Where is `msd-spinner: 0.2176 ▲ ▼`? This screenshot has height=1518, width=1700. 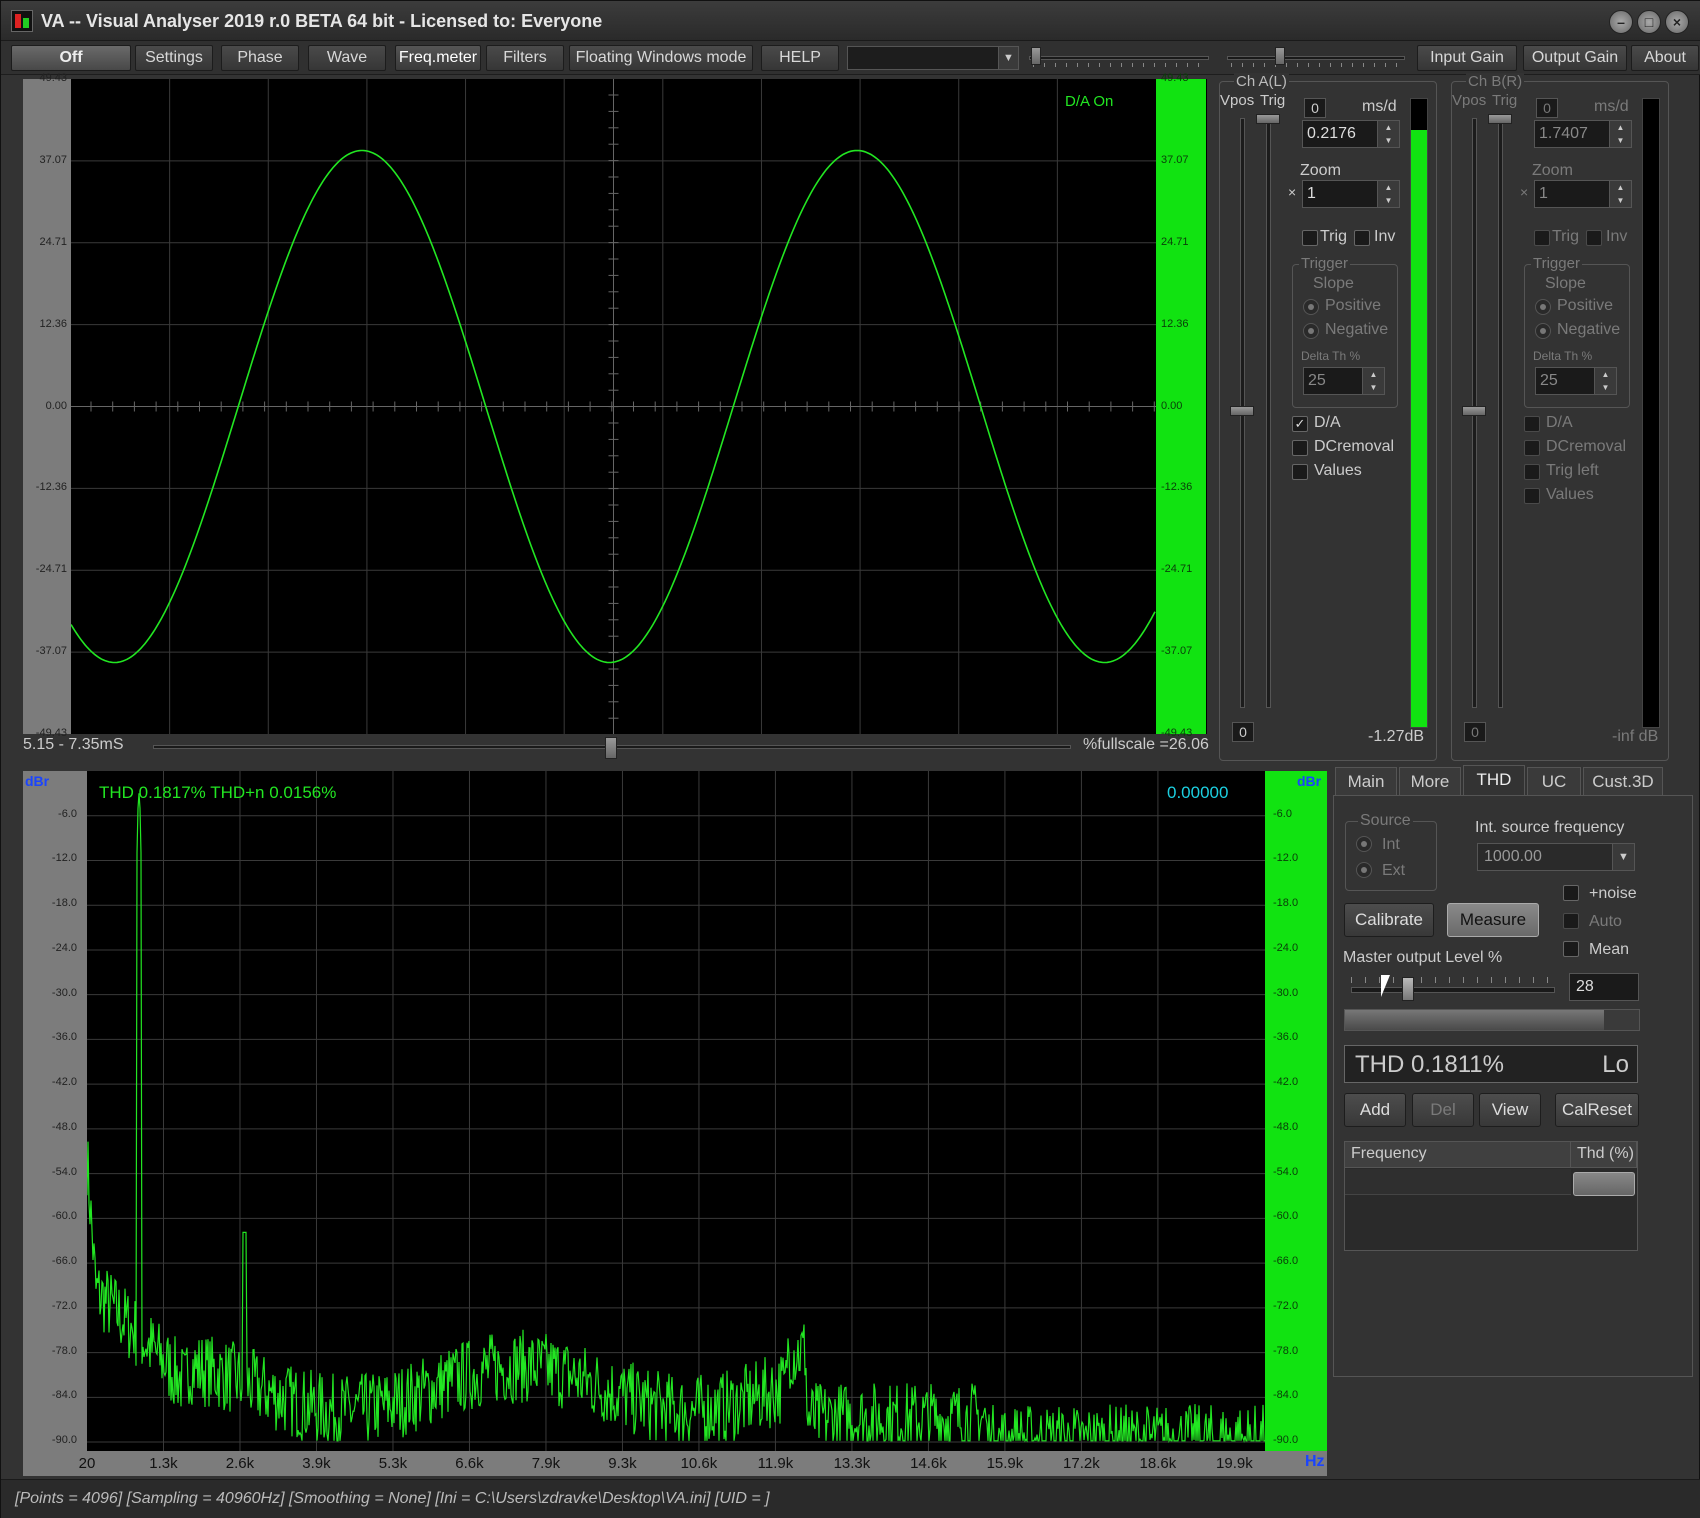 msd-spinner: 0.2176 ▲ ▼ is located at coordinates (1351, 134).